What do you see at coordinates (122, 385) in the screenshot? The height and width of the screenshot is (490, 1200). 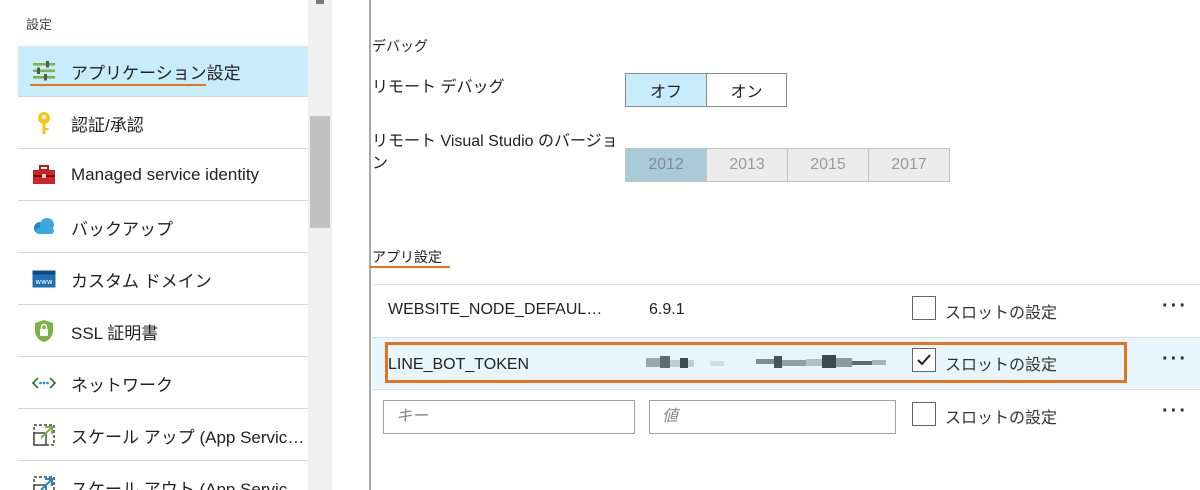 I see `sidebar-item-label: ネットワーク` at bounding box center [122, 385].